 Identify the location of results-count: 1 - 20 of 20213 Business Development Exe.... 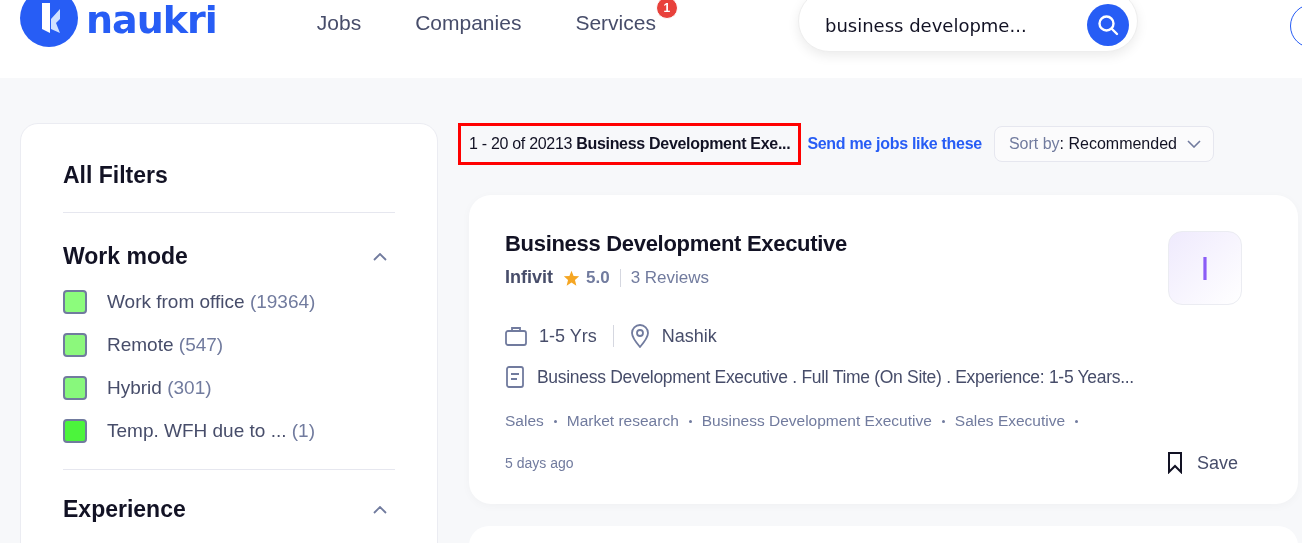
(630, 144).